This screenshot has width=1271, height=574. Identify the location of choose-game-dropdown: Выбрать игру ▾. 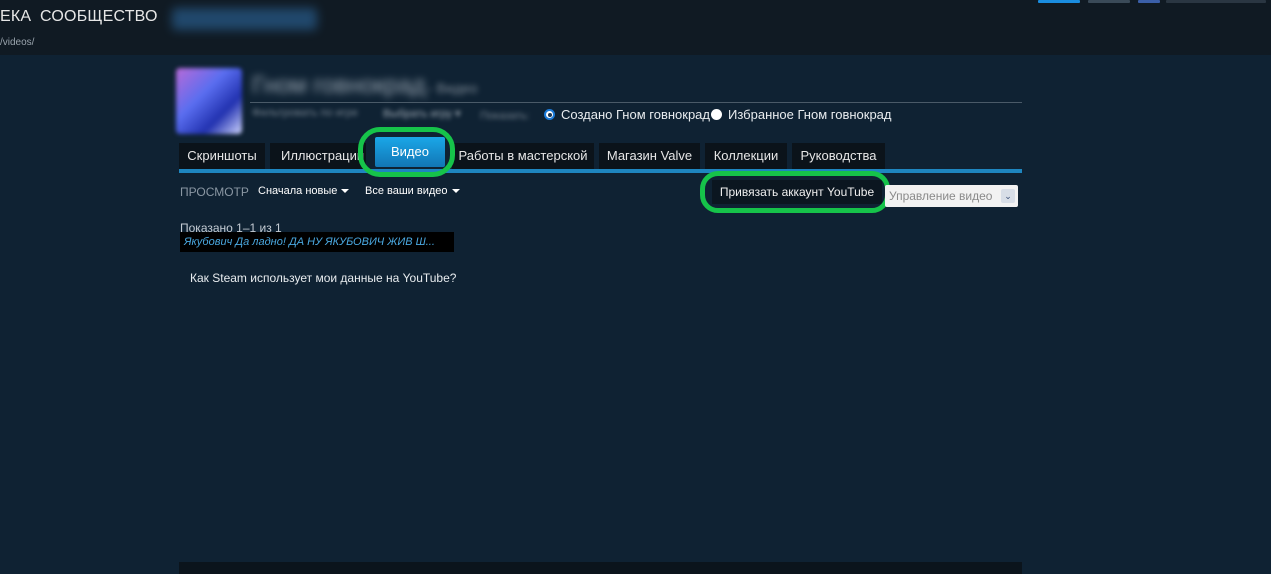
(422, 113).